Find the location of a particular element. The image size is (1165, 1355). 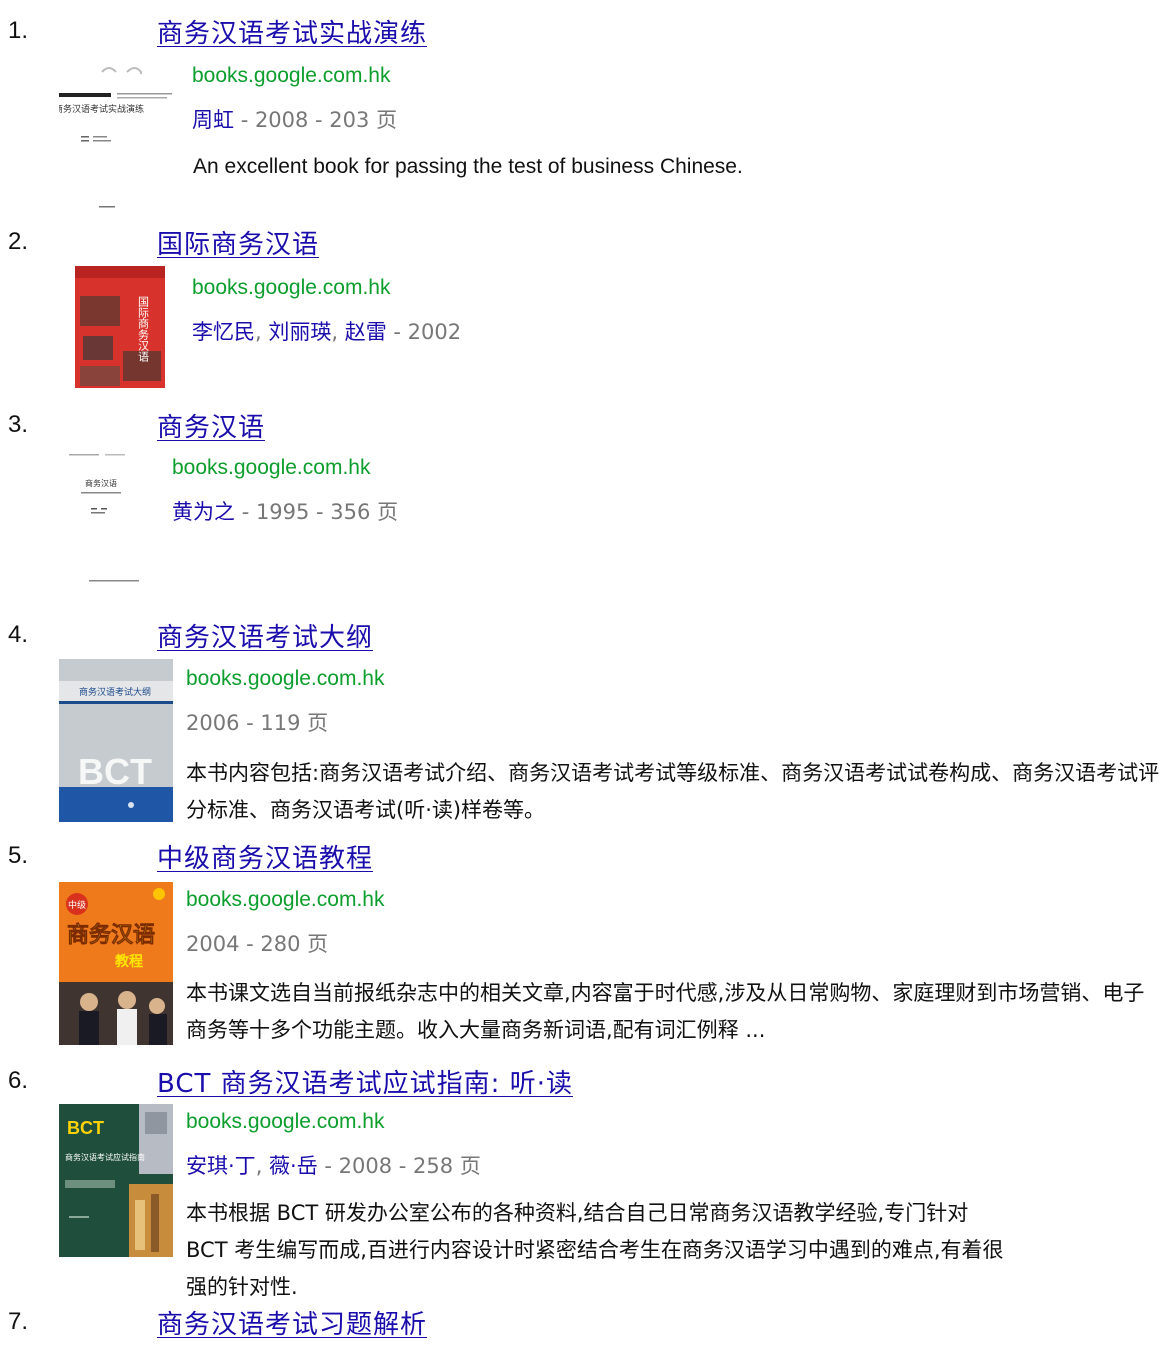

book-cover-thumbnail: 商务汉语考试实战演练 is located at coordinates (120, 142).